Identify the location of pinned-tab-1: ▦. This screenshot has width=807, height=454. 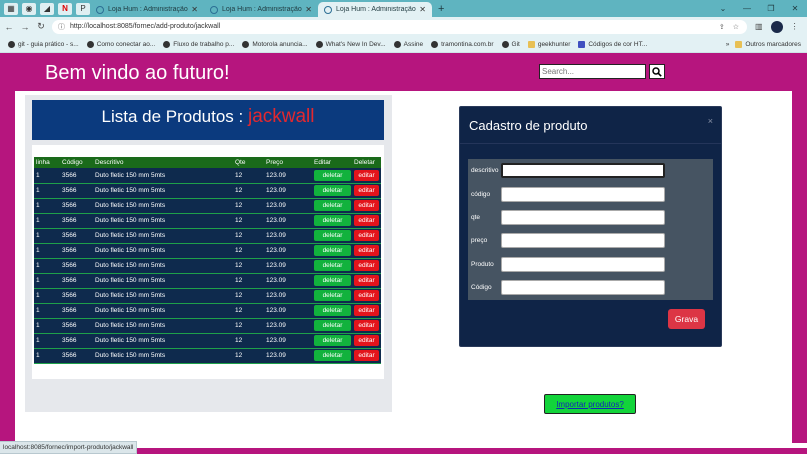
(11, 8).